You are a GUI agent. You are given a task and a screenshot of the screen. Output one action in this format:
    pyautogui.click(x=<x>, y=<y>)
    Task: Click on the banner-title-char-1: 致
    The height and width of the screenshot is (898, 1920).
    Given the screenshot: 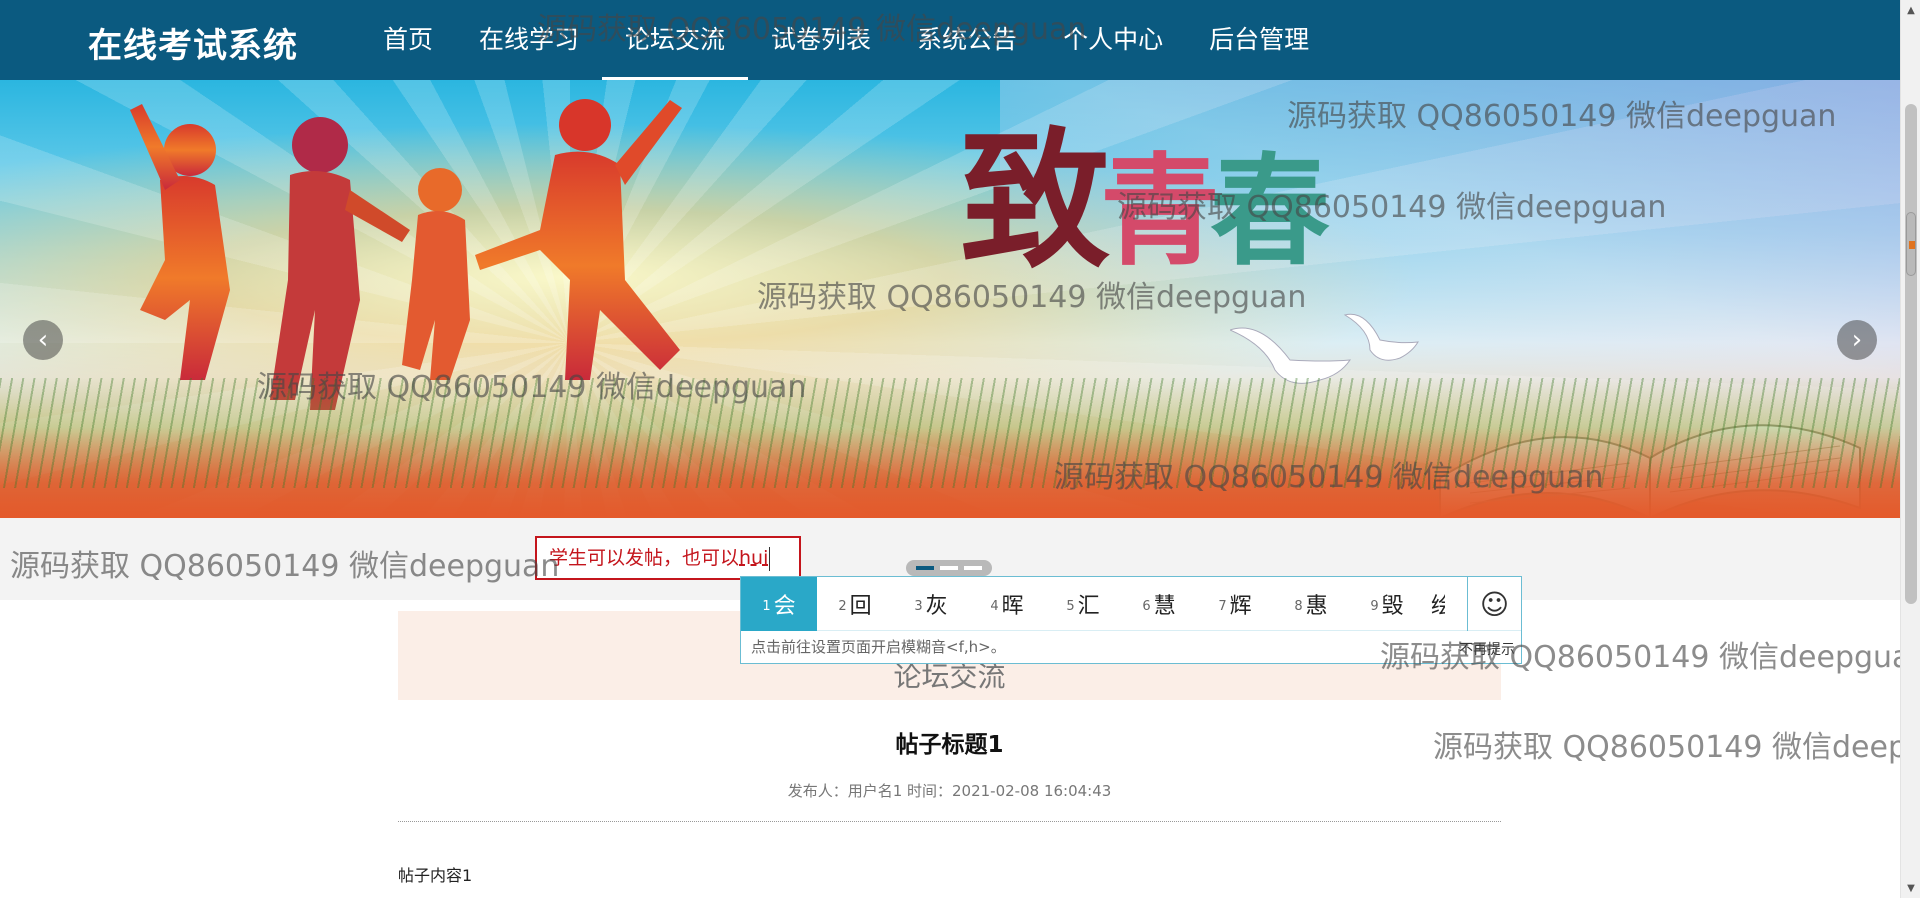 What is the action you would take?
    pyautogui.click(x=1035, y=201)
    